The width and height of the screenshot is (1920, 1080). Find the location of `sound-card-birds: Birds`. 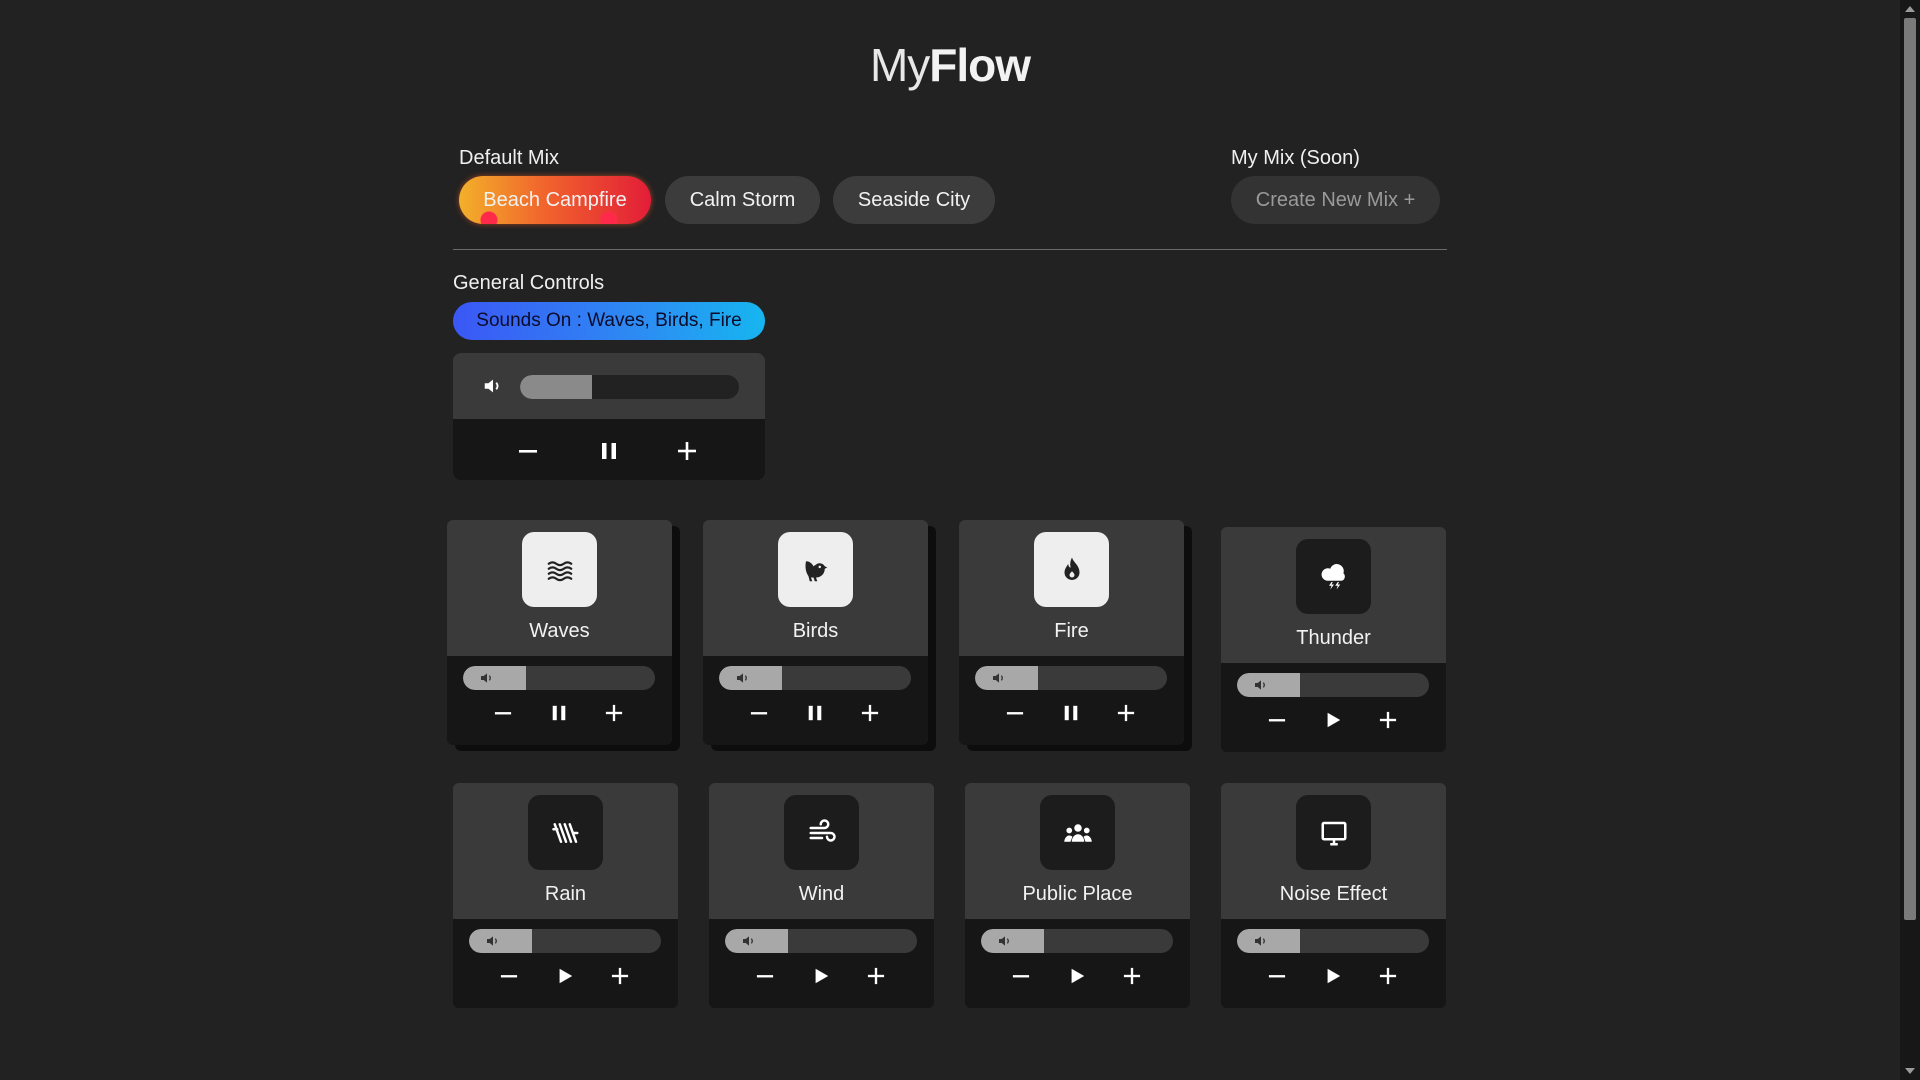

sound-card-birds: Birds is located at coordinates (815, 632).